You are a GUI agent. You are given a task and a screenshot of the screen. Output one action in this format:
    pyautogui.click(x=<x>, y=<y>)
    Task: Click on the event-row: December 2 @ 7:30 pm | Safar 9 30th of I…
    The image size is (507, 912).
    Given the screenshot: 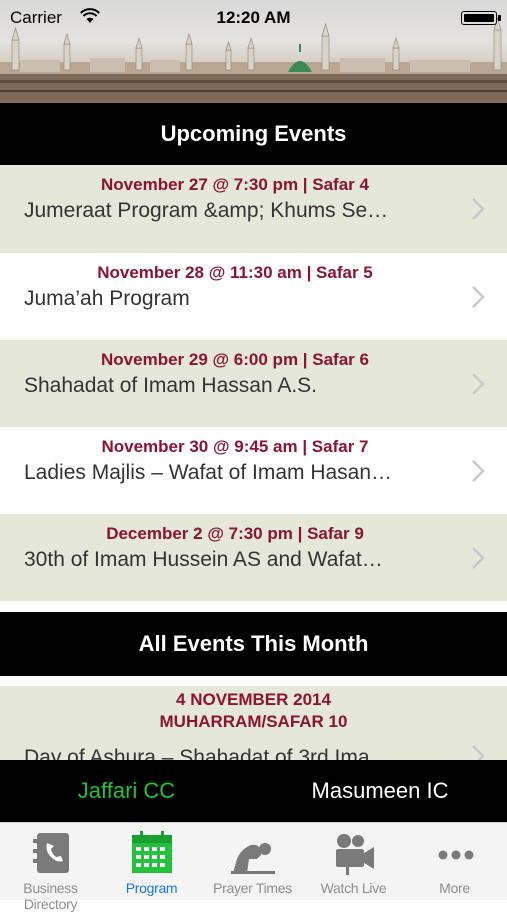 What is the action you would take?
    pyautogui.click(x=253, y=557)
    